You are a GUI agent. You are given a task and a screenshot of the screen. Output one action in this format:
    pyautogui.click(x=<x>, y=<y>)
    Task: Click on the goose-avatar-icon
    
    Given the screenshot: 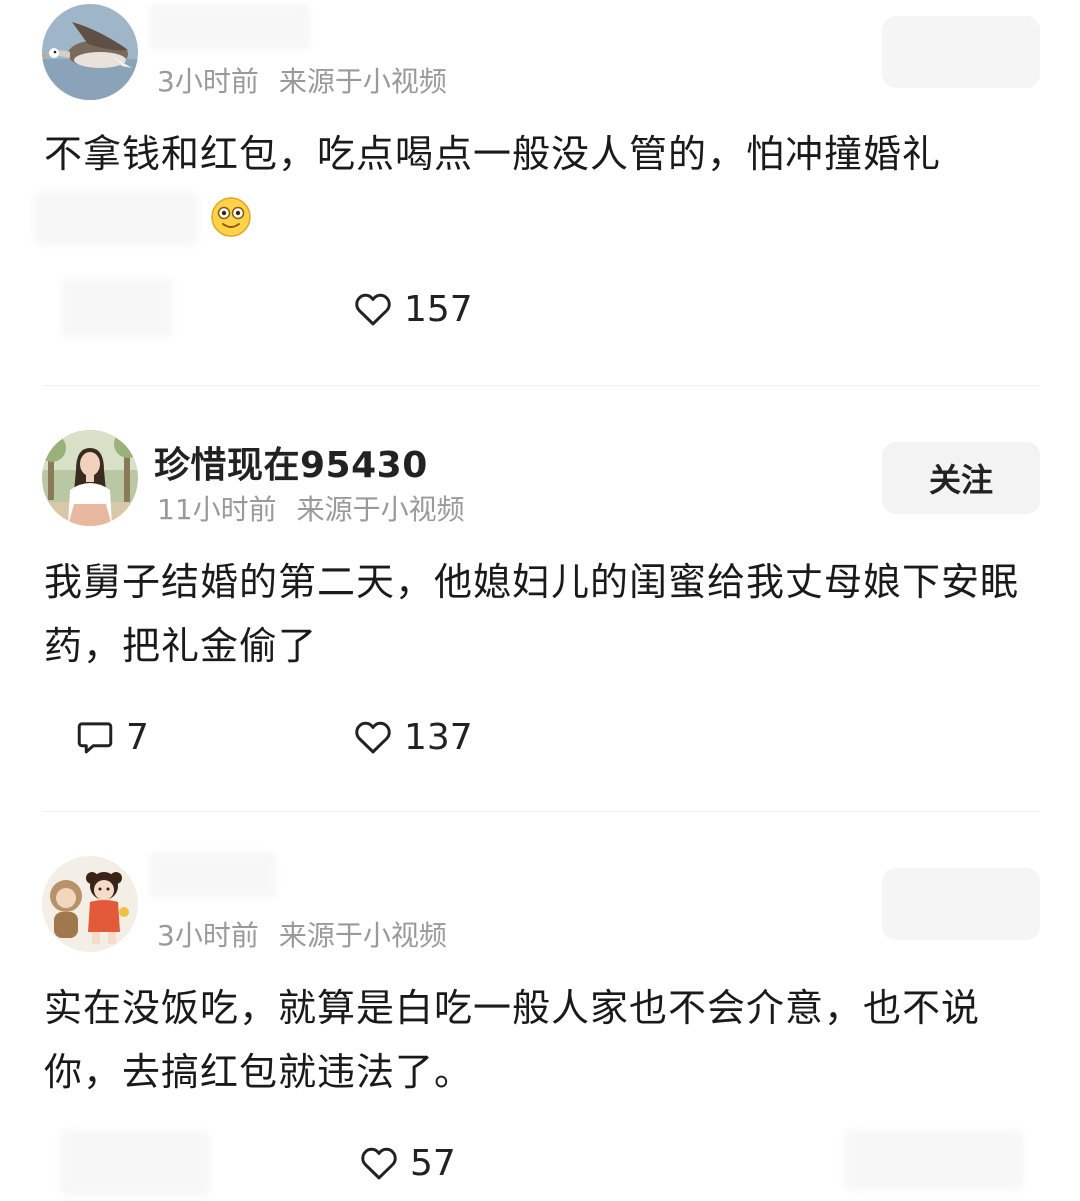 What is the action you would take?
    pyautogui.click(x=90, y=52)
    